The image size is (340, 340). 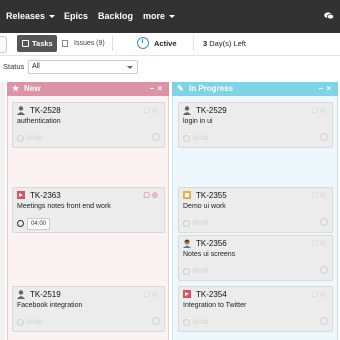 I want to click on task-title: Facebook integration, so click(x=50, y=305).